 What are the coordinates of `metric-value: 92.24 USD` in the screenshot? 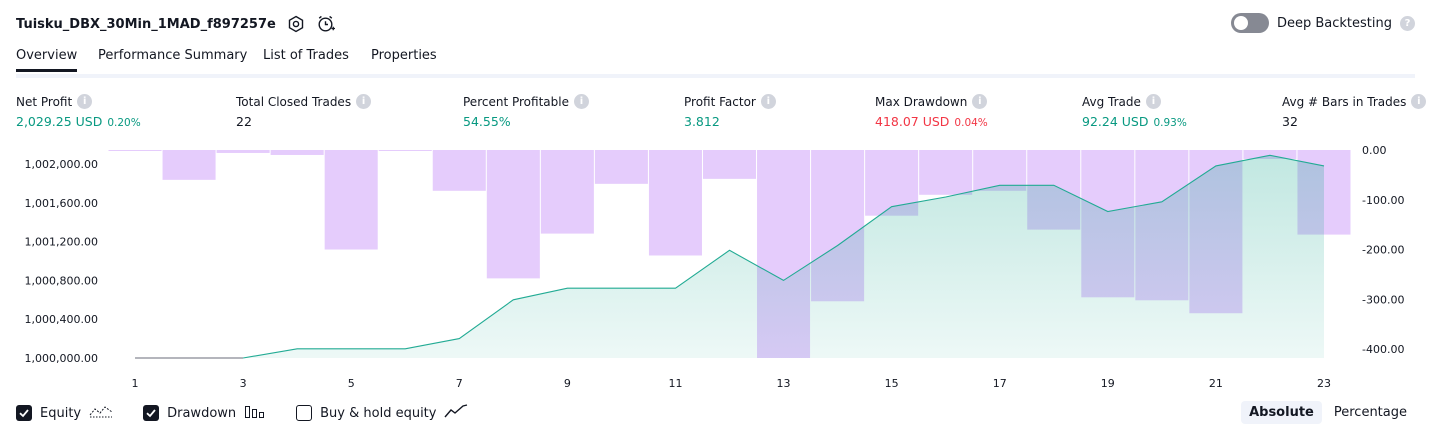 It's located at (1115, 121).